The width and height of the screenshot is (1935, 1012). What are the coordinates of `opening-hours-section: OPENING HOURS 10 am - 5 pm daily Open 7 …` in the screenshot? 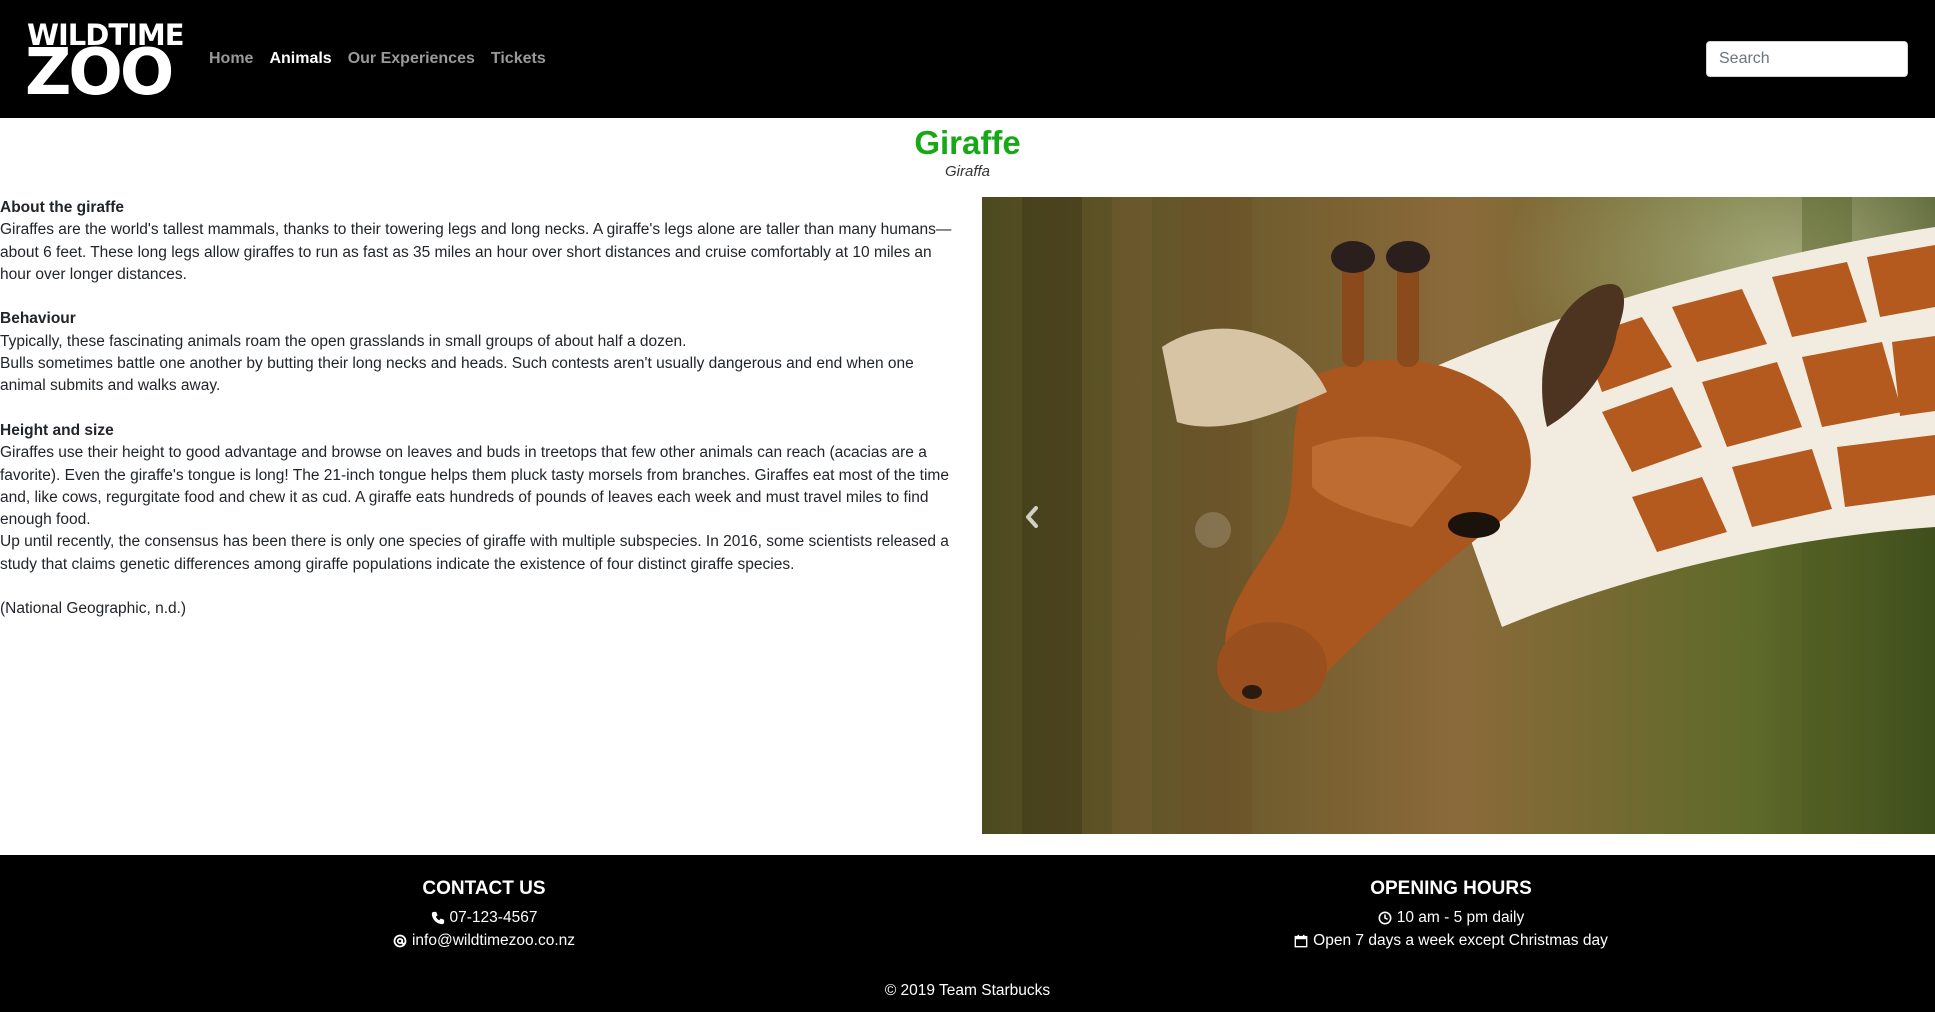 It's located at (1451, 914).